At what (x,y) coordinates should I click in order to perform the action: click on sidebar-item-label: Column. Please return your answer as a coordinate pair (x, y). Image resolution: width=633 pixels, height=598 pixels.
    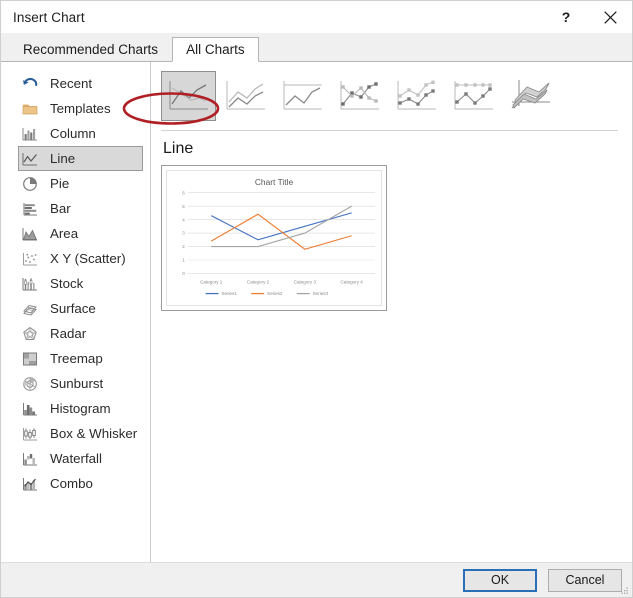
    Looking at the image, I should click on (73, 133).